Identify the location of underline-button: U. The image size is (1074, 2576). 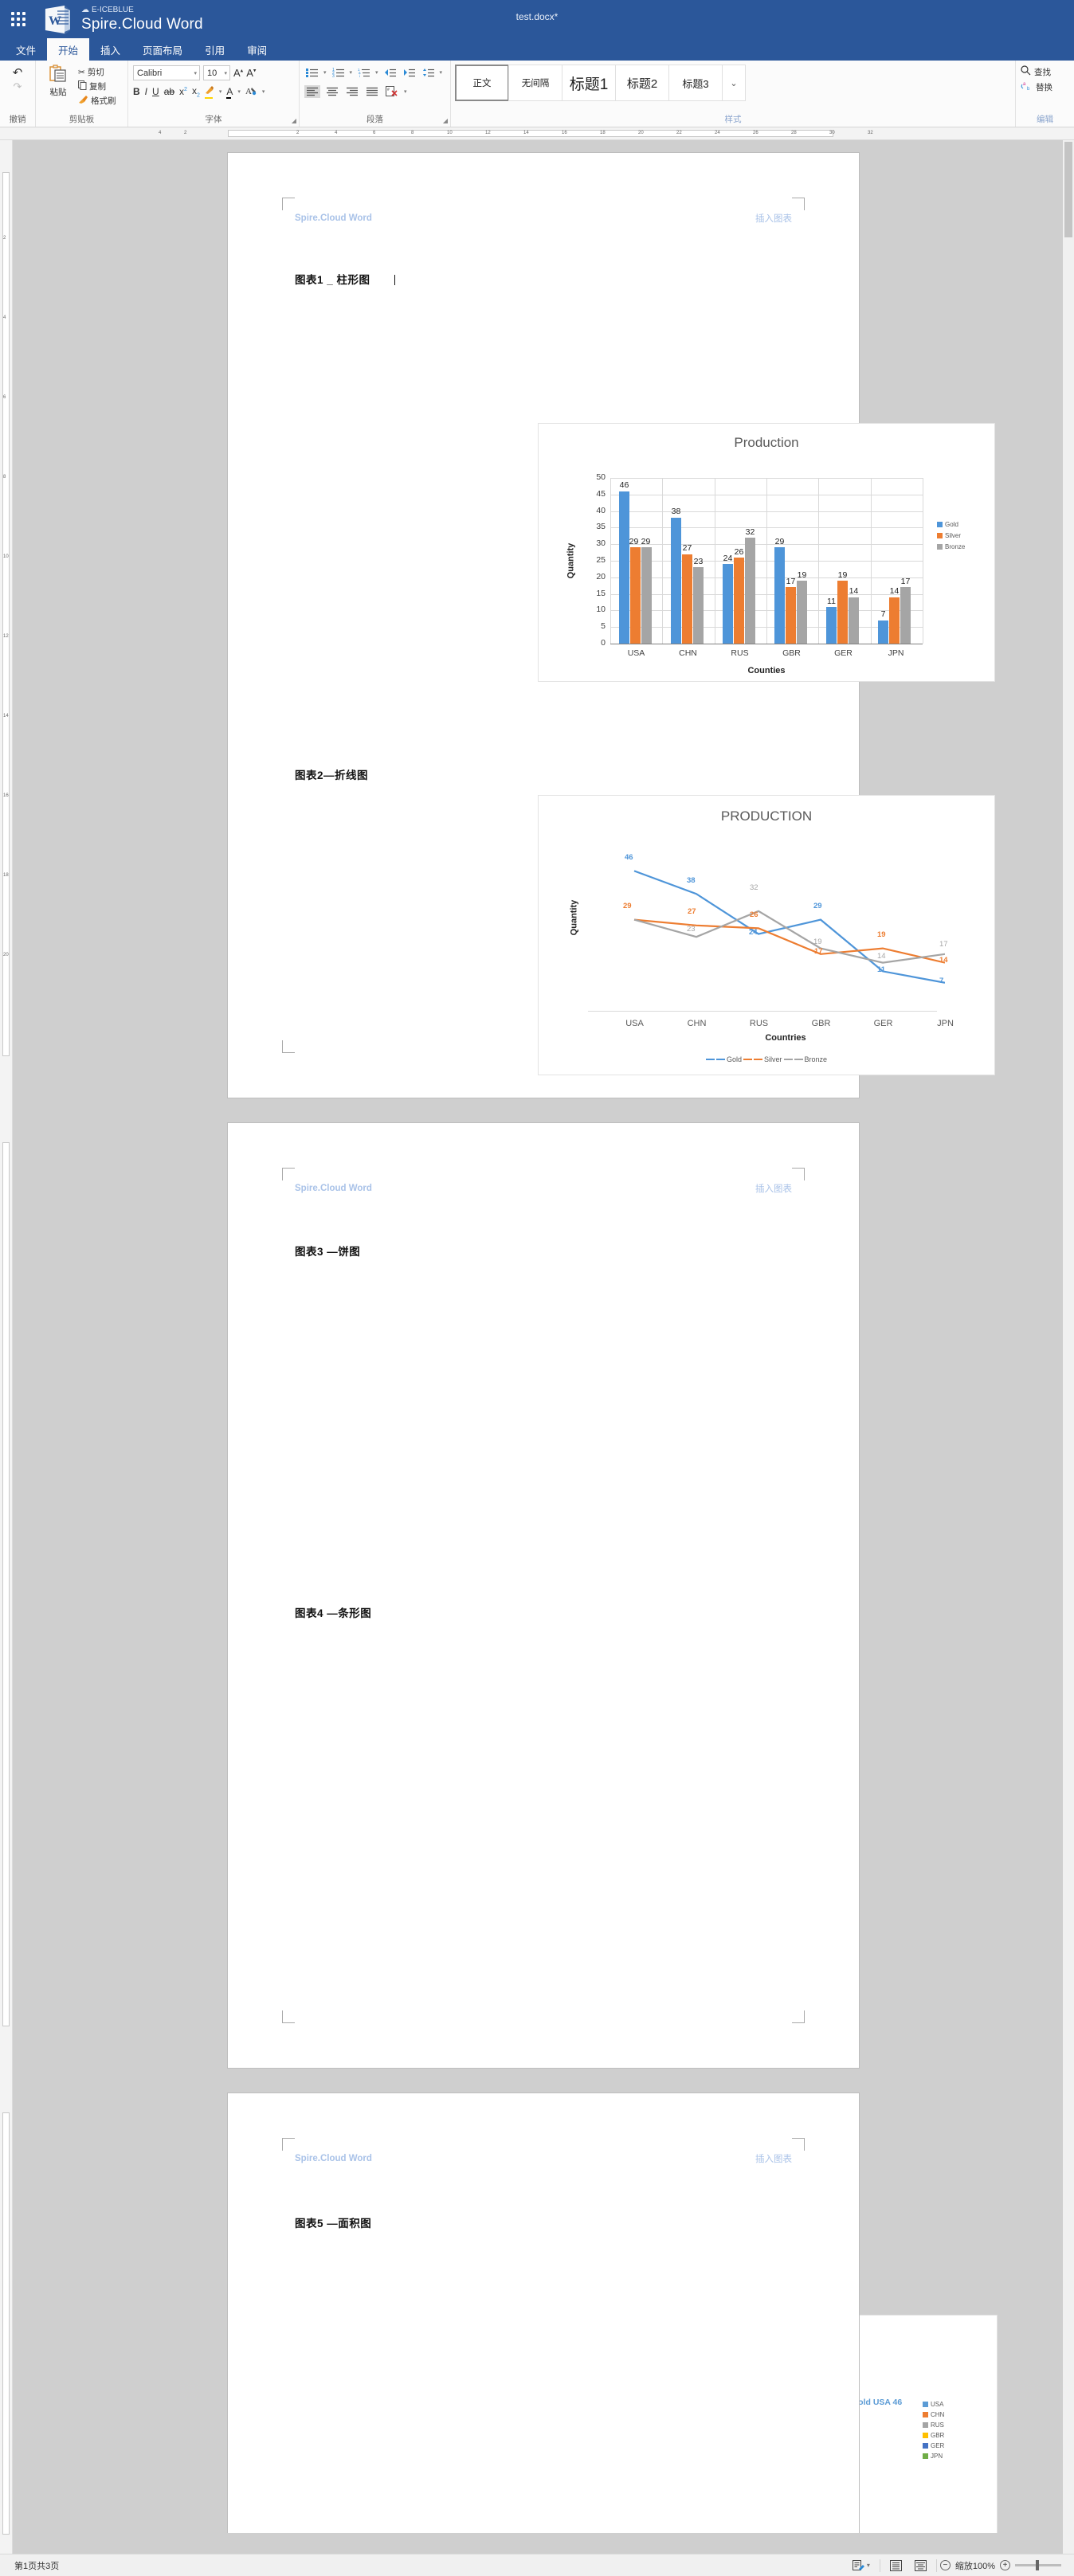
(155, 91).